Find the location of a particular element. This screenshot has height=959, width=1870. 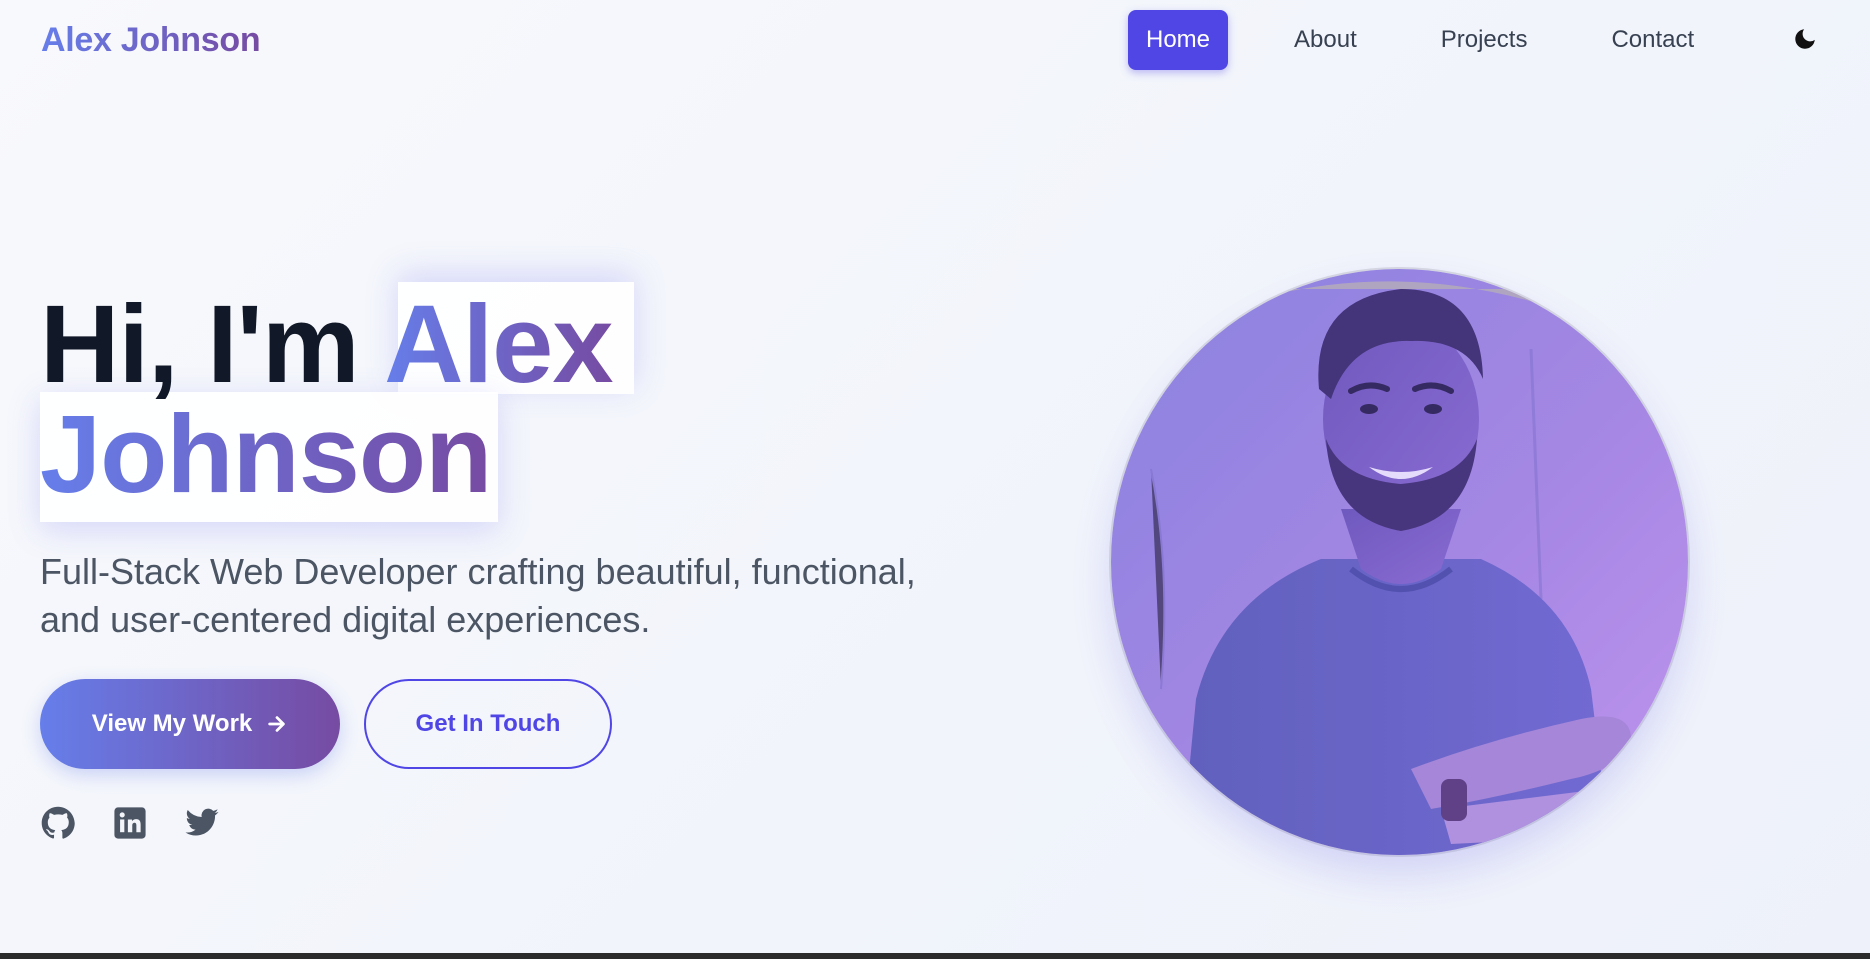

bottom-edge is located at coordinates (935, 956).